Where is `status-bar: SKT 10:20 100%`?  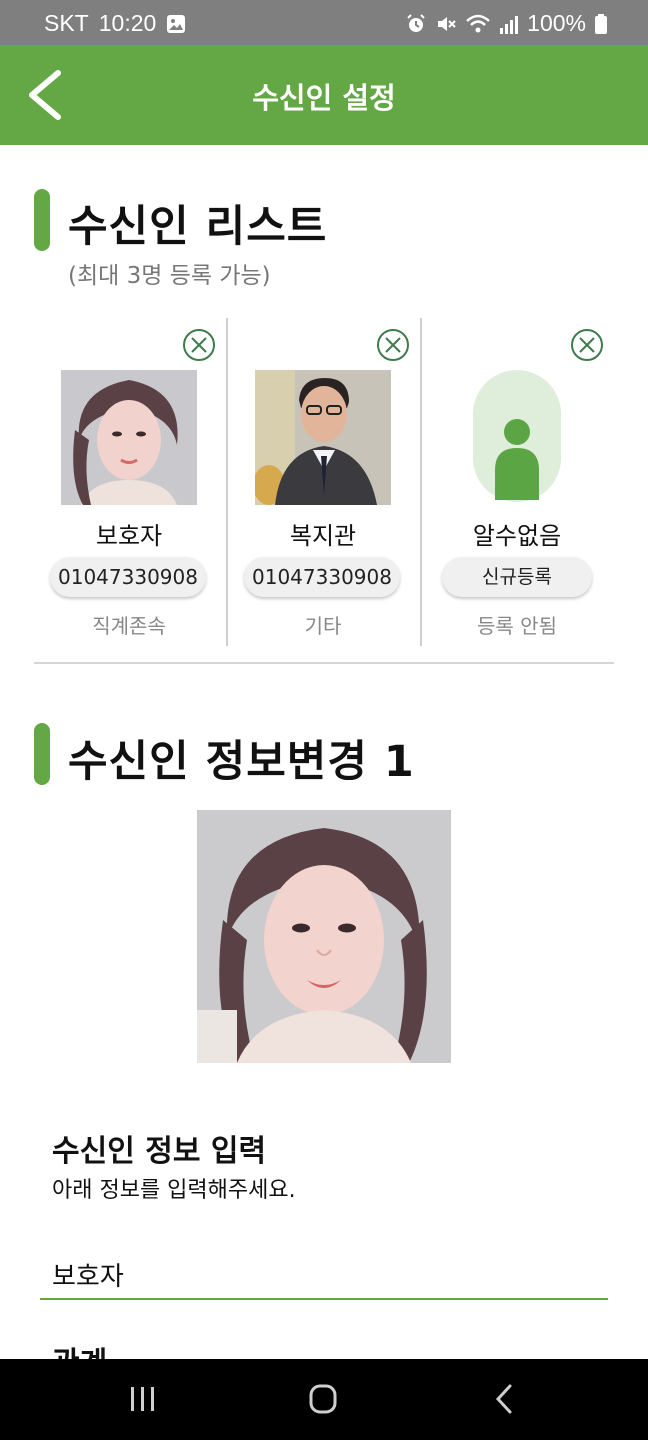
status-bar: SKT 10:20 100% is located at coordinates (324, 22).